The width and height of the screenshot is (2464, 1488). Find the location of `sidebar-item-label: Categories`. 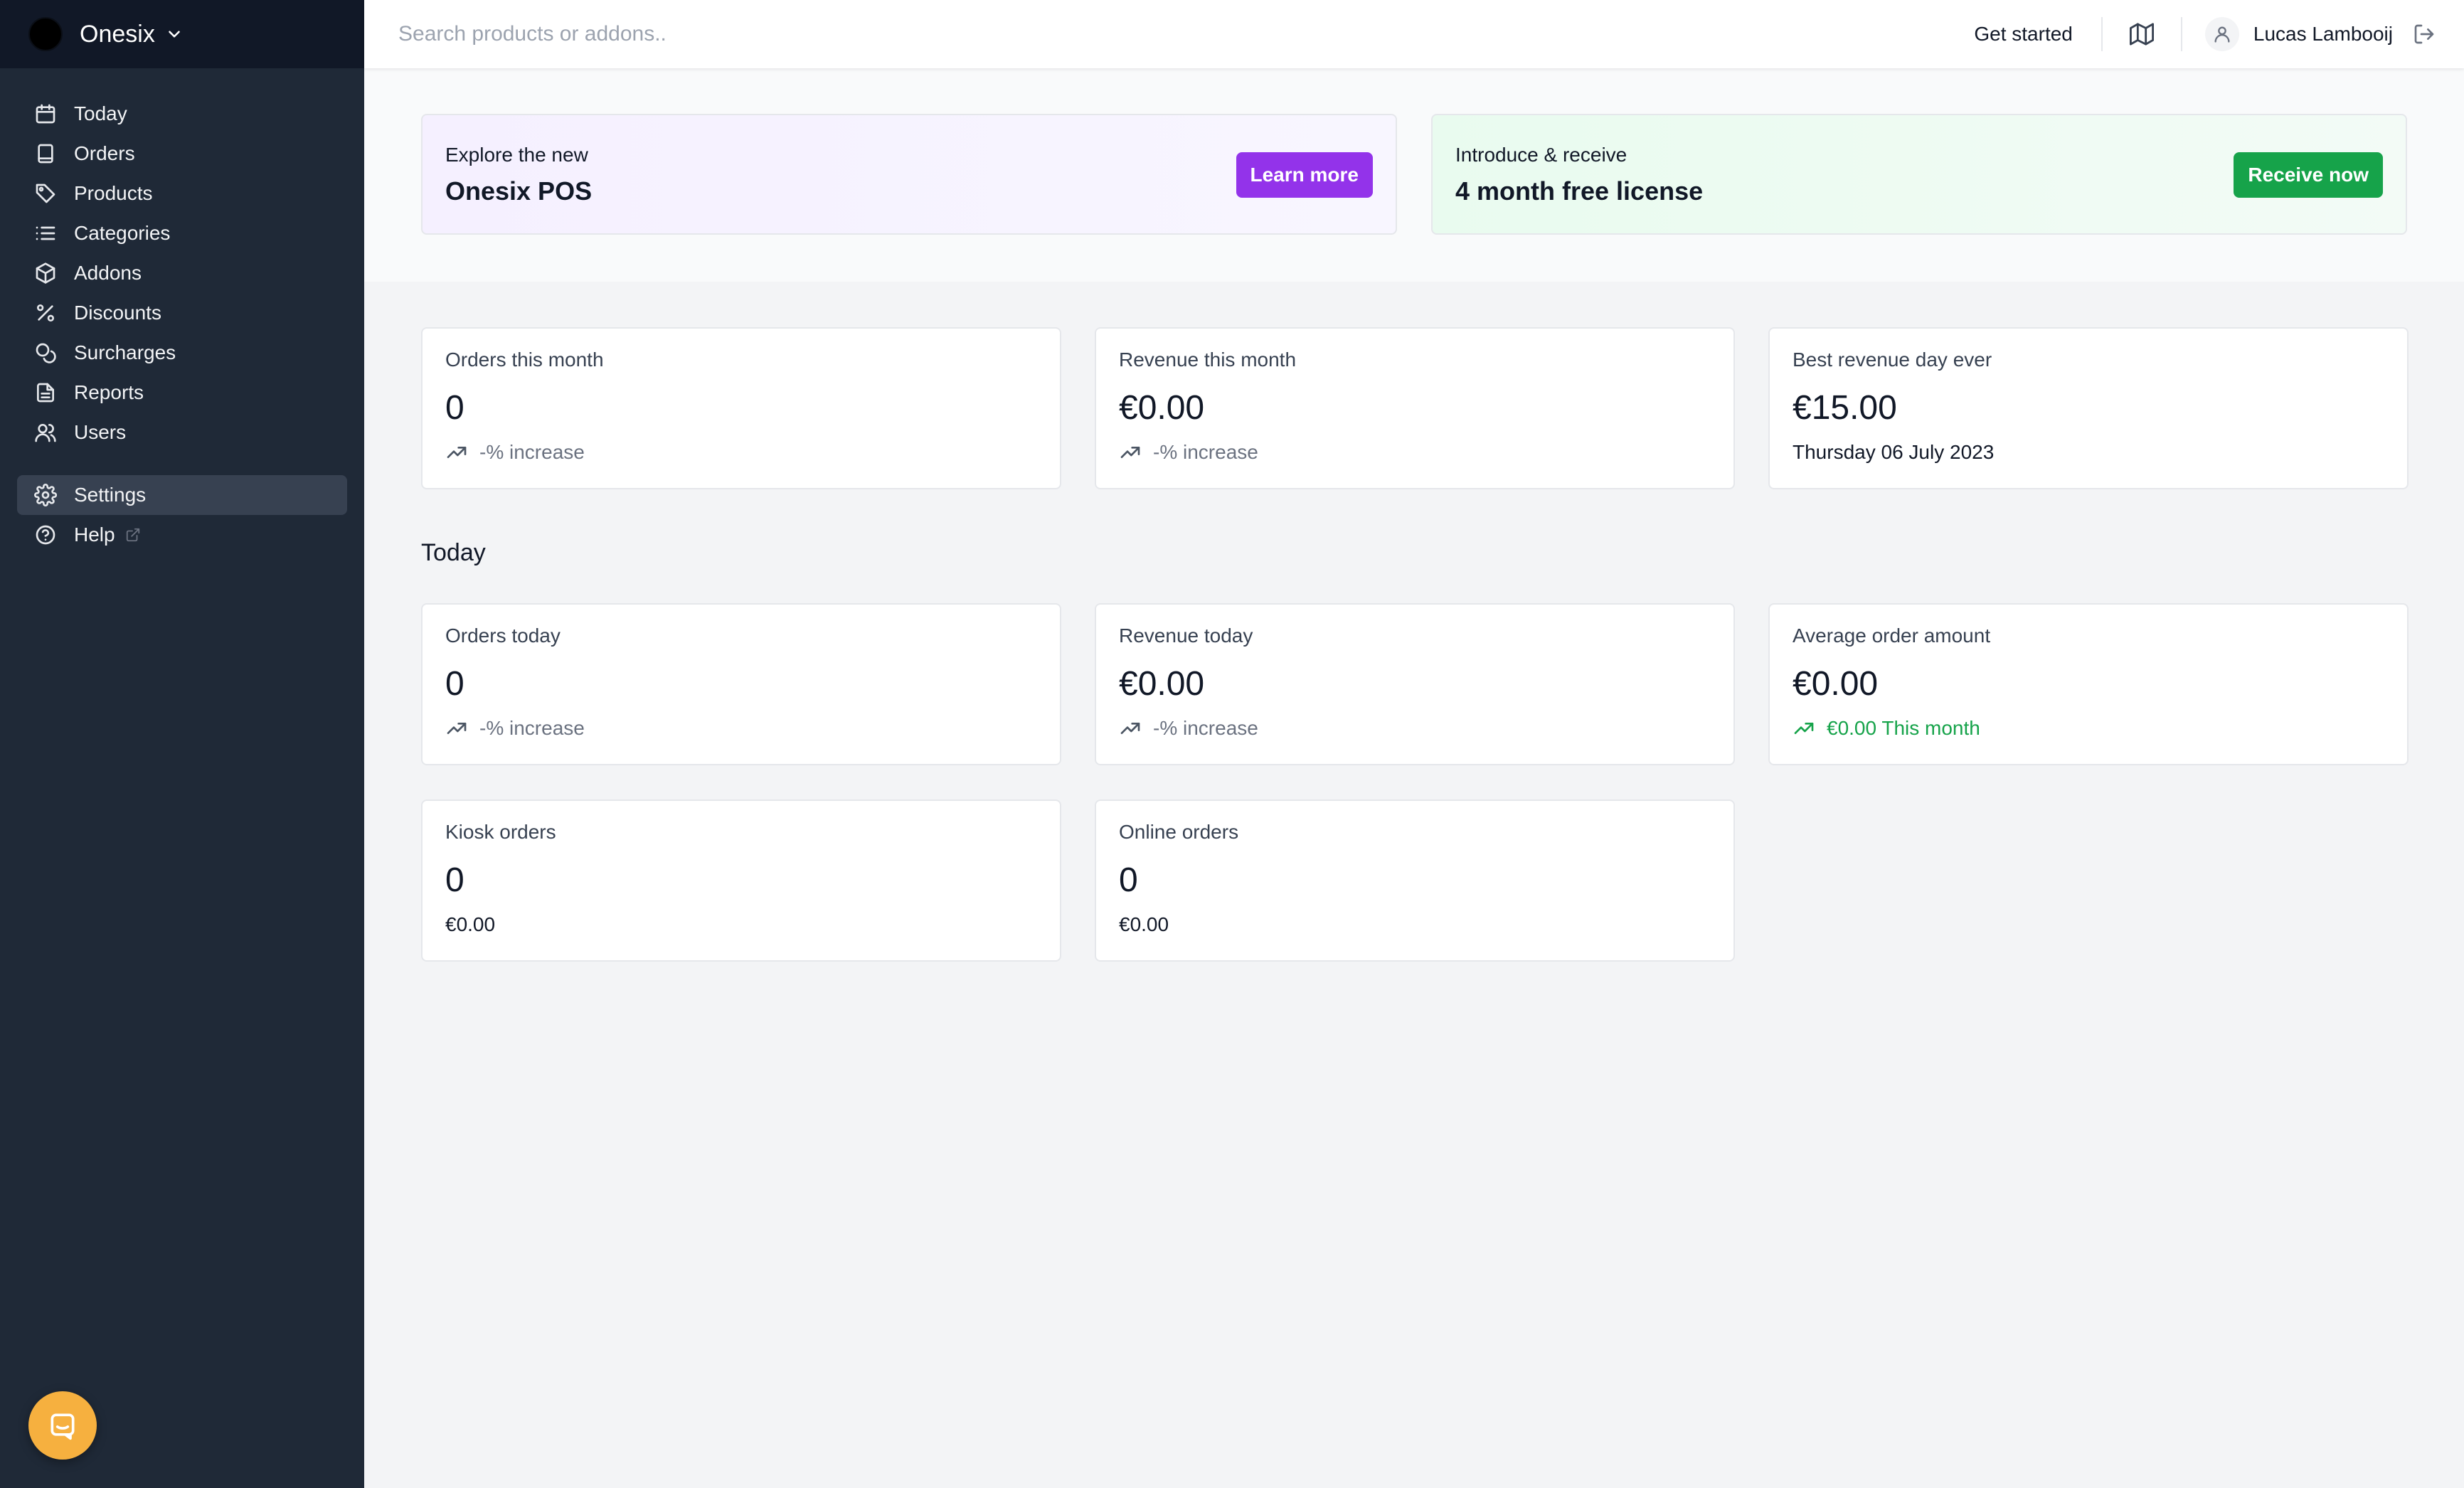

sidebar-item-label: Categories is located at coordinates (122, 233).